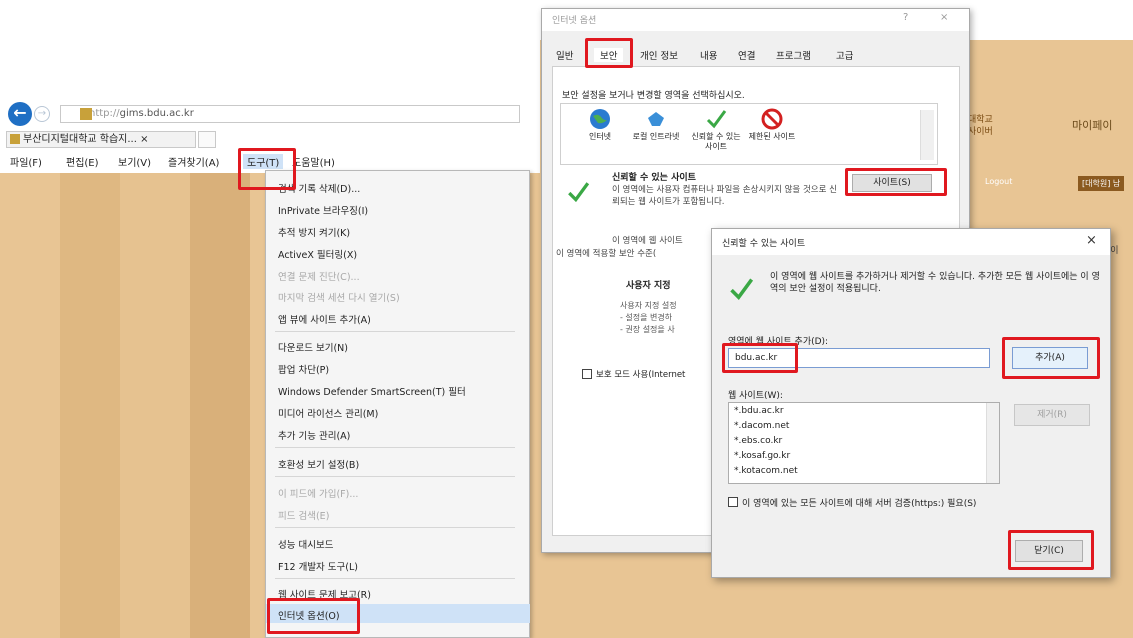 Image resolution: width=1133 pixels, height=638 pixels. What do you see at coordinates (324, 594) in the screenshot?
I see `menu-item-report-problem: 웹 사이트 문제 보고(R)` at bounding box center [324, 594].